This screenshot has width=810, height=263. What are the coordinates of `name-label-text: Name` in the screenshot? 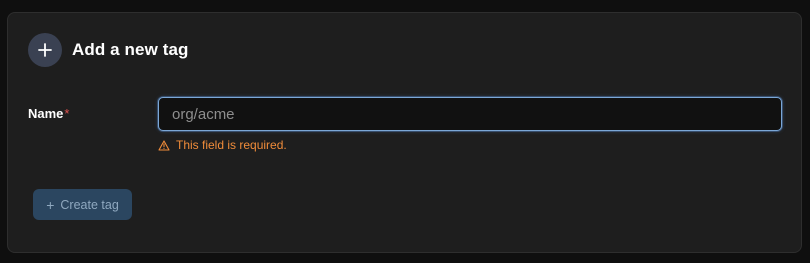 It's located at (46, 113).